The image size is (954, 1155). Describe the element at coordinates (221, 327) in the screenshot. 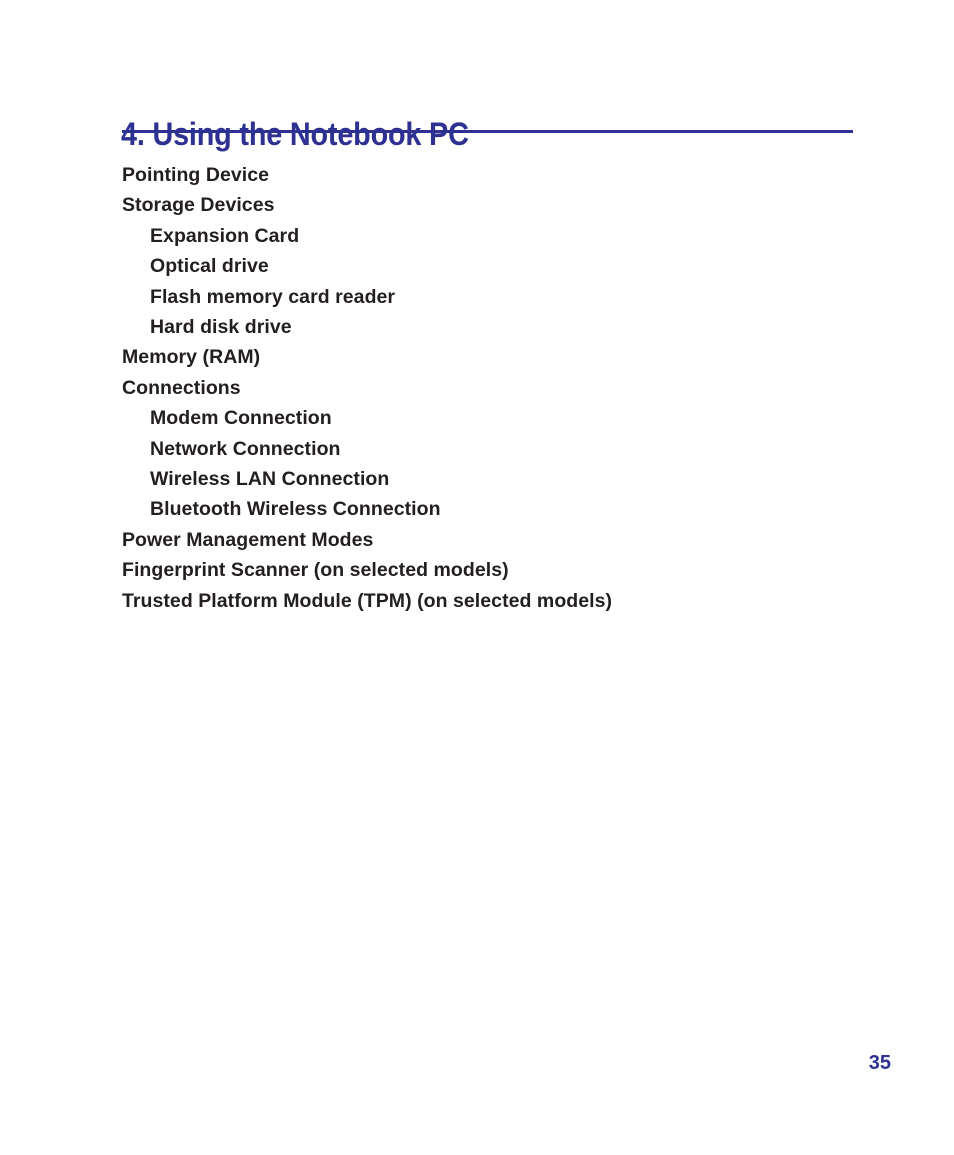

I see `contents-item: Hard disk drive` at that location.